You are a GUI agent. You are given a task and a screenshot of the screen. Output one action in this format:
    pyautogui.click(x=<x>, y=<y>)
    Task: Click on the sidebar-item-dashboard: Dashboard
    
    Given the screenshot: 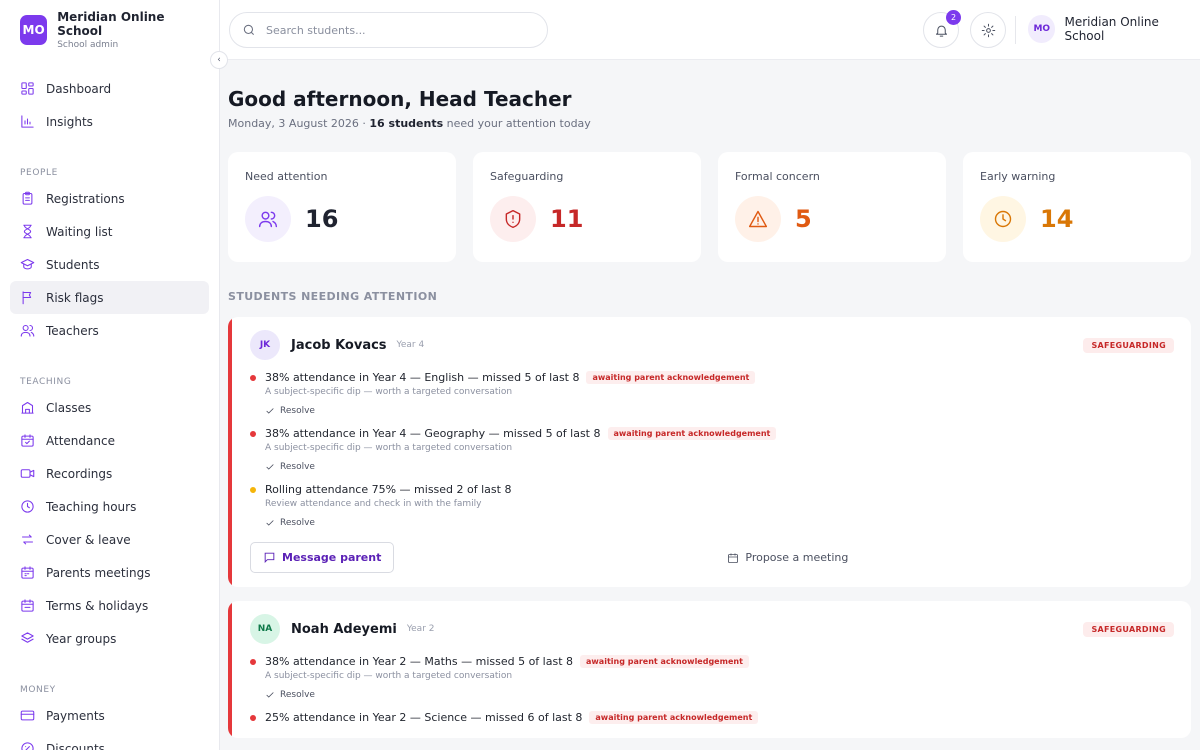 What is the action you would take?
    pyautogui.click(x=109, y=88)
    